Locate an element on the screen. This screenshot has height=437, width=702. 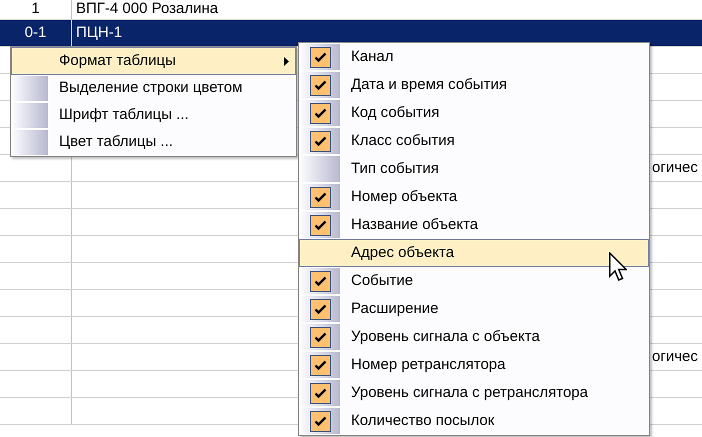
table-cell-text: ПЦН-1 is located at coordinates (99, 32).